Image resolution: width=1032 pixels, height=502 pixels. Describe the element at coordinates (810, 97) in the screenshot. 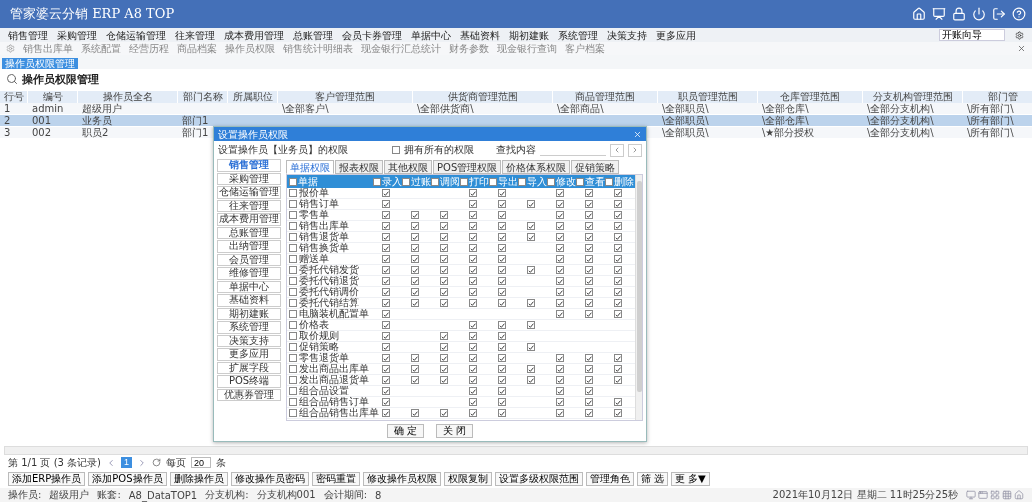

I see `column-header: 仓库管理范围` at that location.